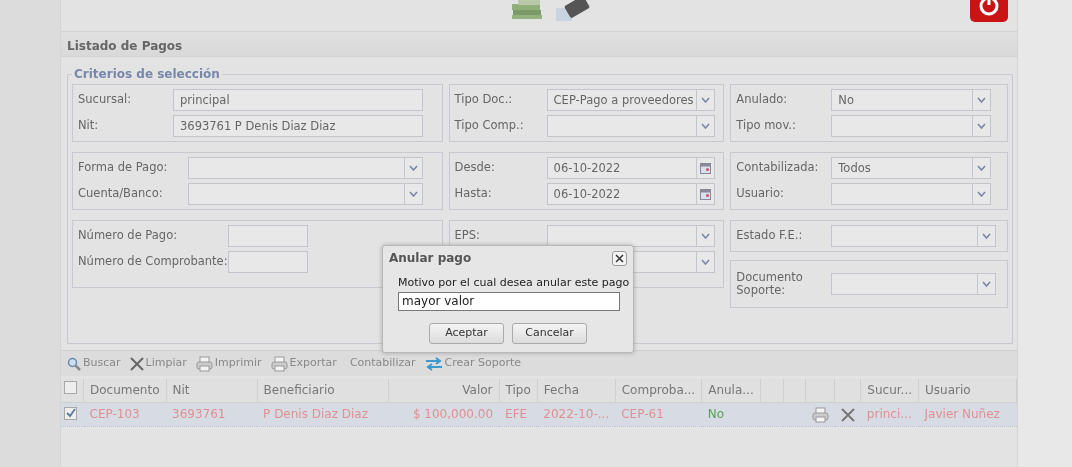  What do you see at coordinates (760, 194) in the screenshot?
I see `field-label: Usuario:` at bounding box center [760, 194].